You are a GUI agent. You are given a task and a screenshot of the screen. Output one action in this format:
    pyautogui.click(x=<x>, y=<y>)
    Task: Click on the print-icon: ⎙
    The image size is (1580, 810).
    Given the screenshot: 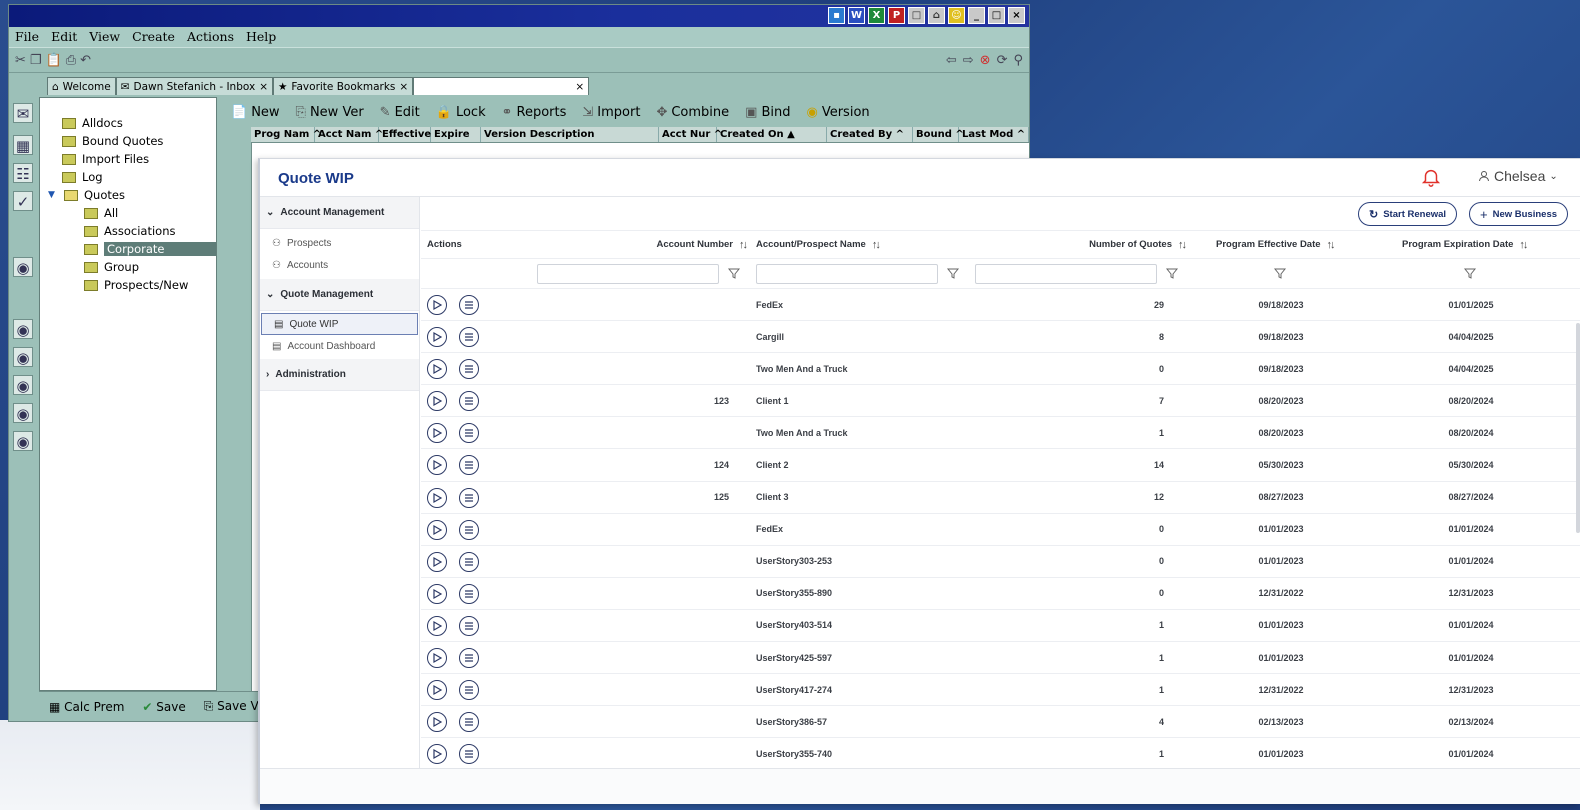 What is the action you would take?
    pyautogui.click(x=71, y=60)
    